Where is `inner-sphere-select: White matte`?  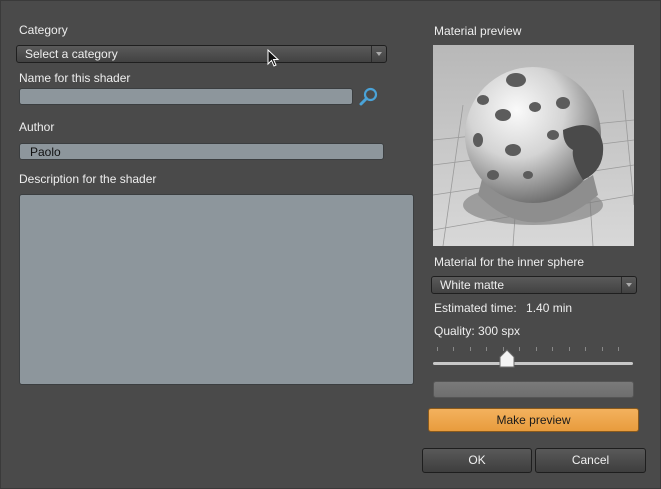 inner-sphere-select: White matte is located at coordinates (534, 285).